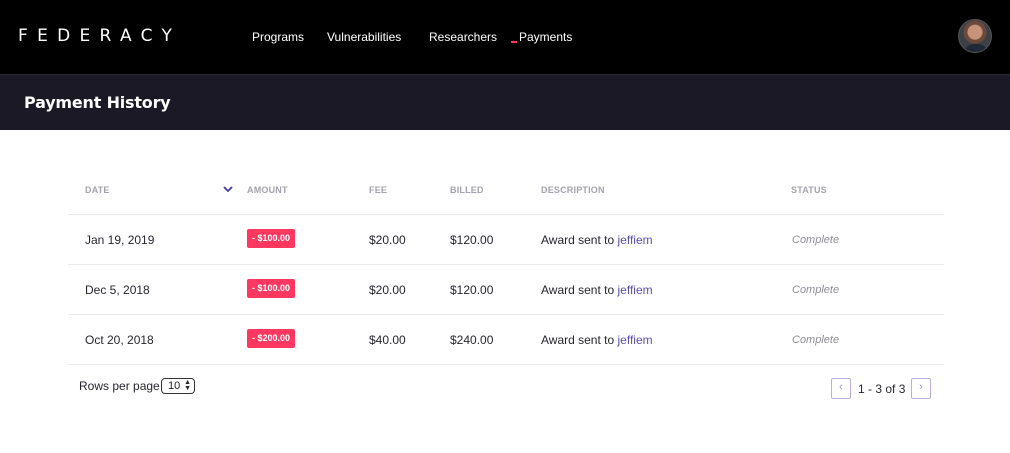 This screenshot has height=453, width=1010. What do you see at coordinates (882, 389) in the screenshot?
I see `pagination-info: 1 - 3 of 3` at bounding box center [882, 389].